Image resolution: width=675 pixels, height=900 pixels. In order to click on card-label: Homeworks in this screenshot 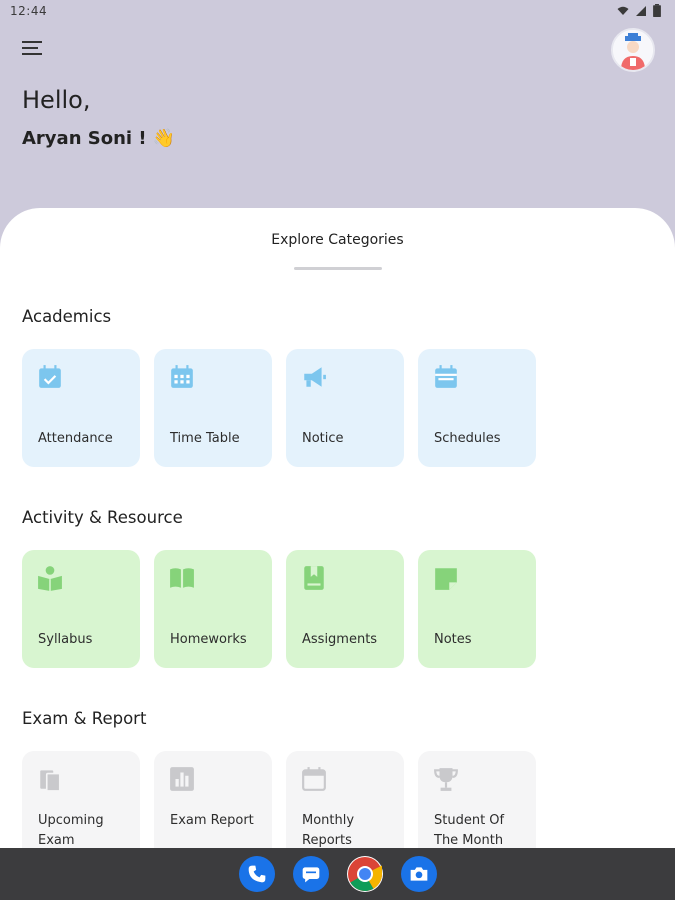, I will do `click(208, 639)`.